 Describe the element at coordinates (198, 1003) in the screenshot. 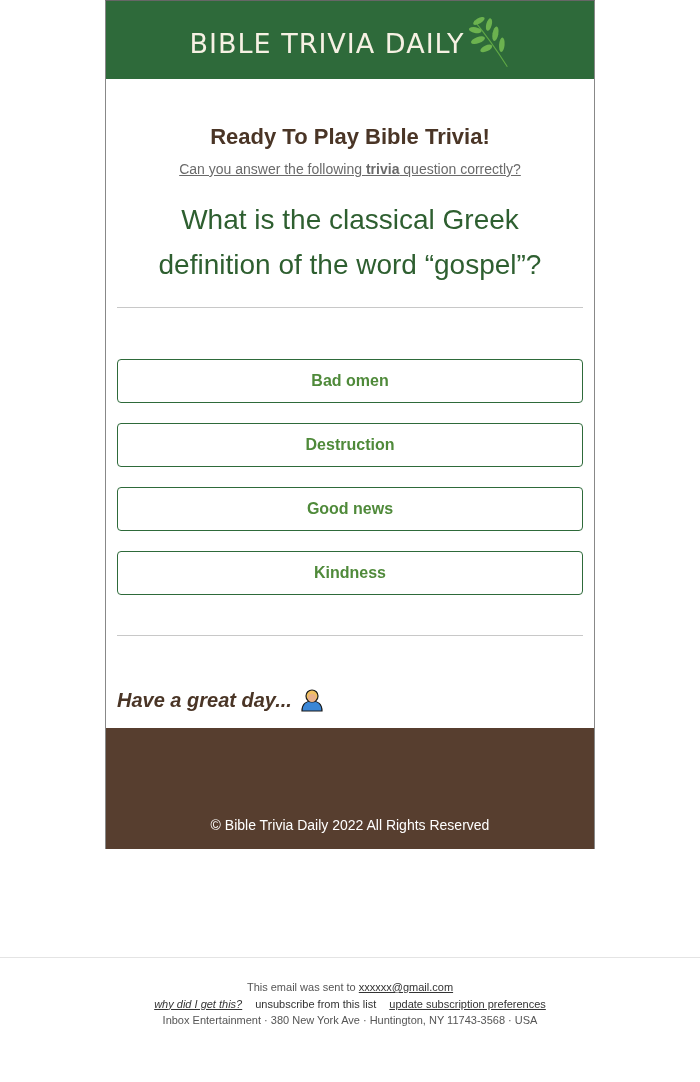

I see `why-link: why did I get this?` at that location.